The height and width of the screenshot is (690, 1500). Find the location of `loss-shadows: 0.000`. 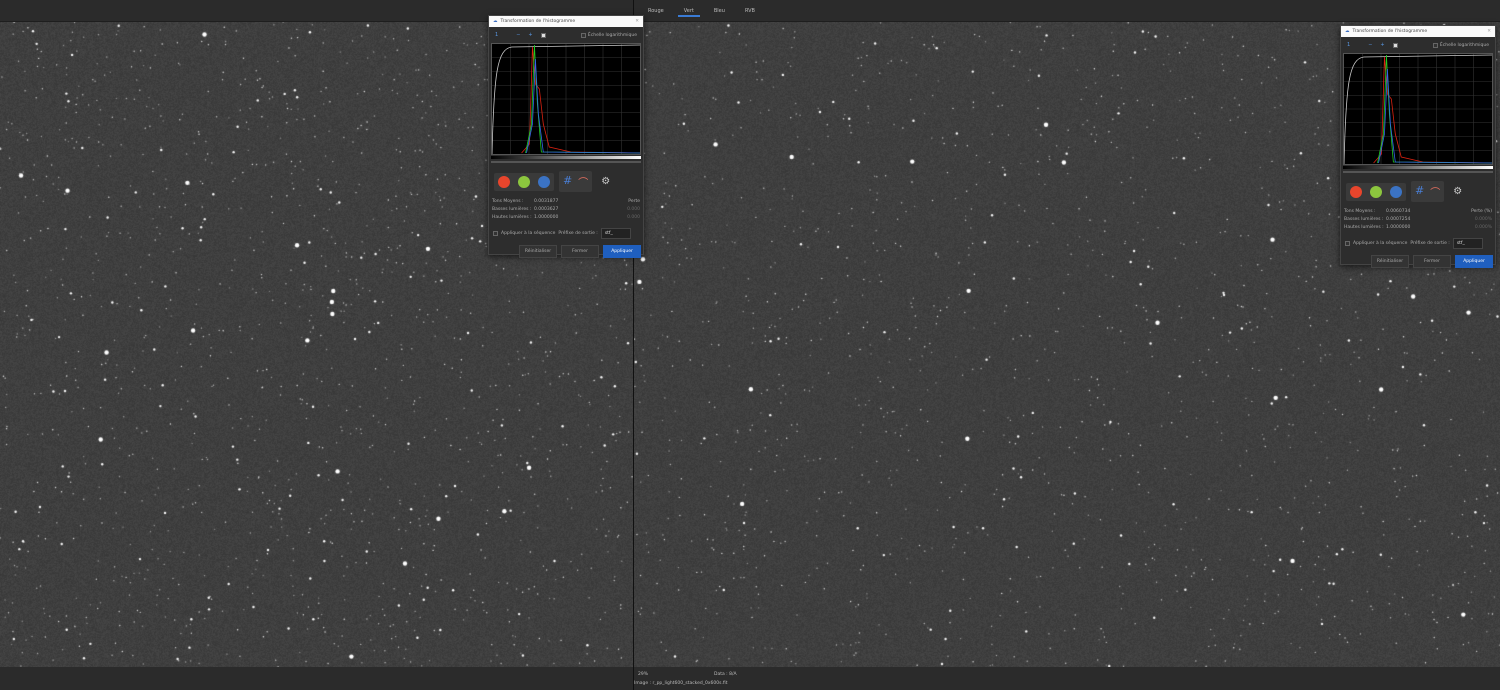

loss-shadows: 0.000 is located at coordinates (633, 209).